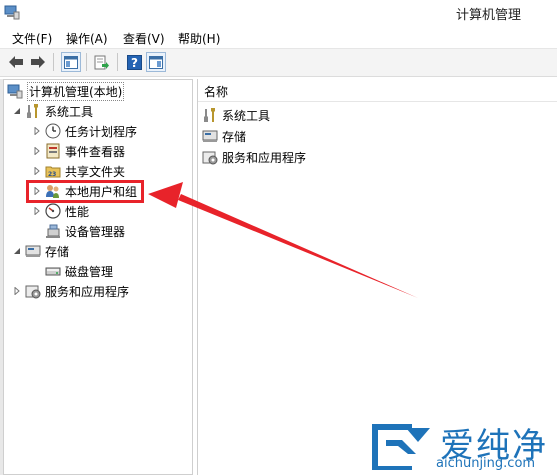 The height and width of the screenshot is (475, 557). What do you see at coordinates (53, 151) in the screenshot?
I see `event-viewer-icon` at bounding box center [53, 151].